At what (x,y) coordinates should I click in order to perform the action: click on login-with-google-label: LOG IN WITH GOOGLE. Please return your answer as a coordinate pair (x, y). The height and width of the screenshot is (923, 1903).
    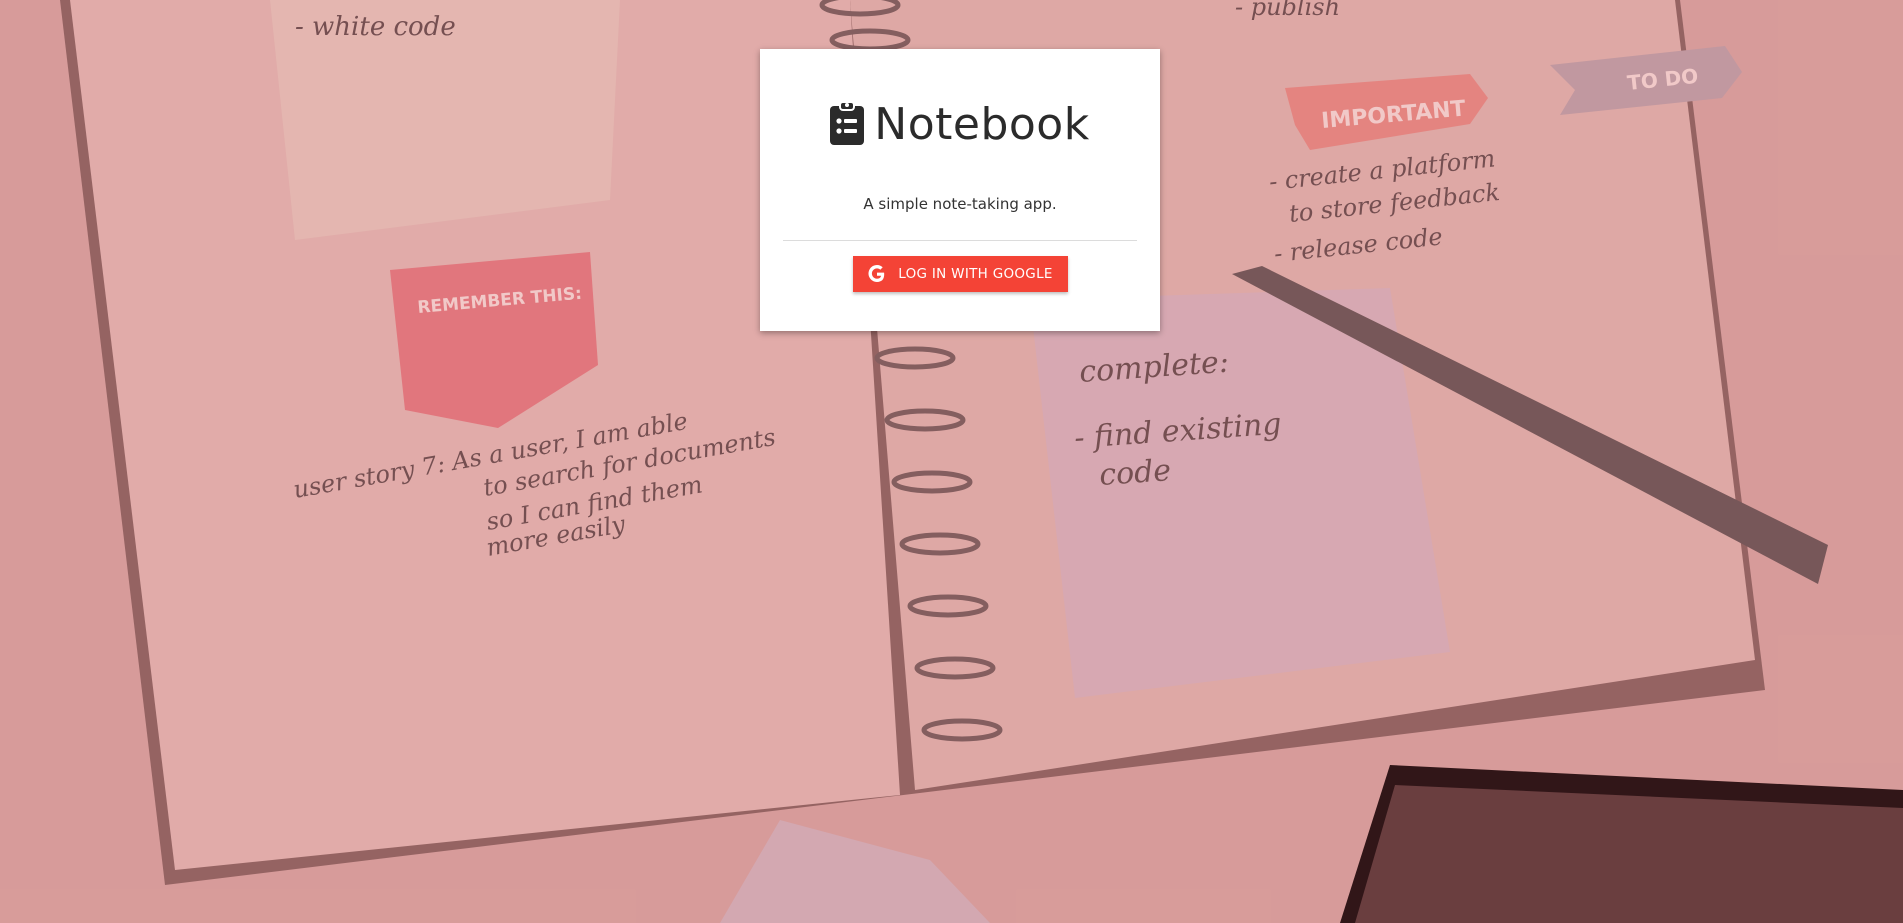
    Looking at the image, I should click on (975, 274).